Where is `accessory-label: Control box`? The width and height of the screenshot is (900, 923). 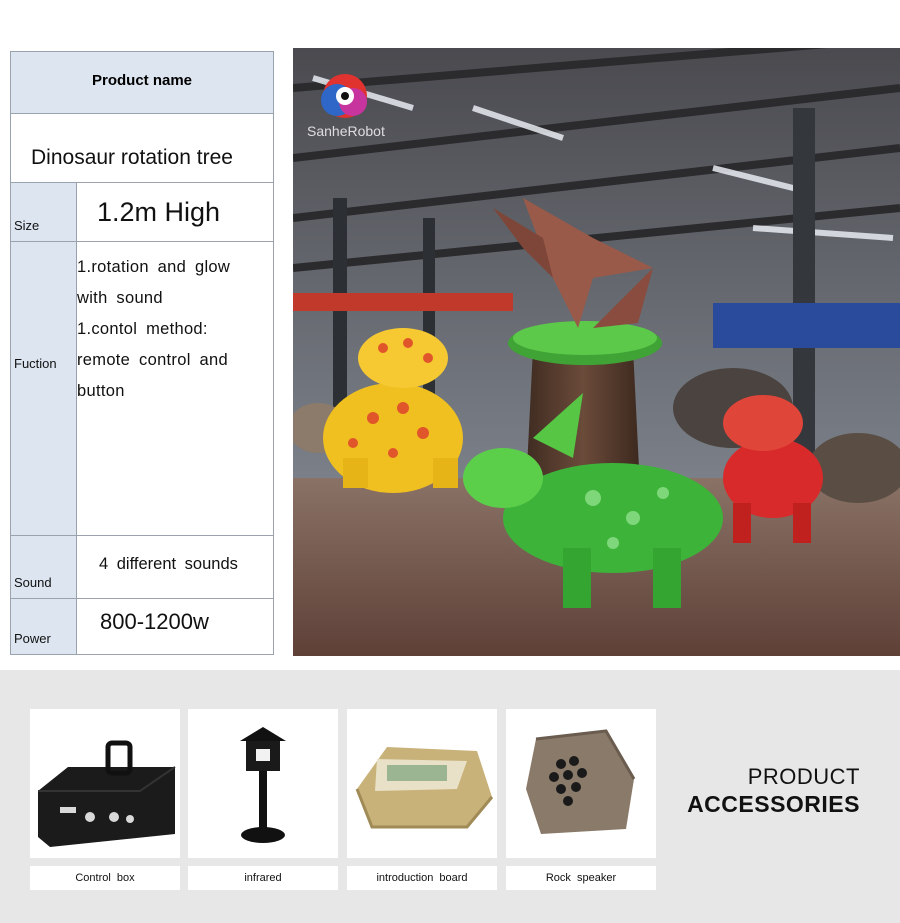 accessory-label: Control box is located at coordinates (105, 878).